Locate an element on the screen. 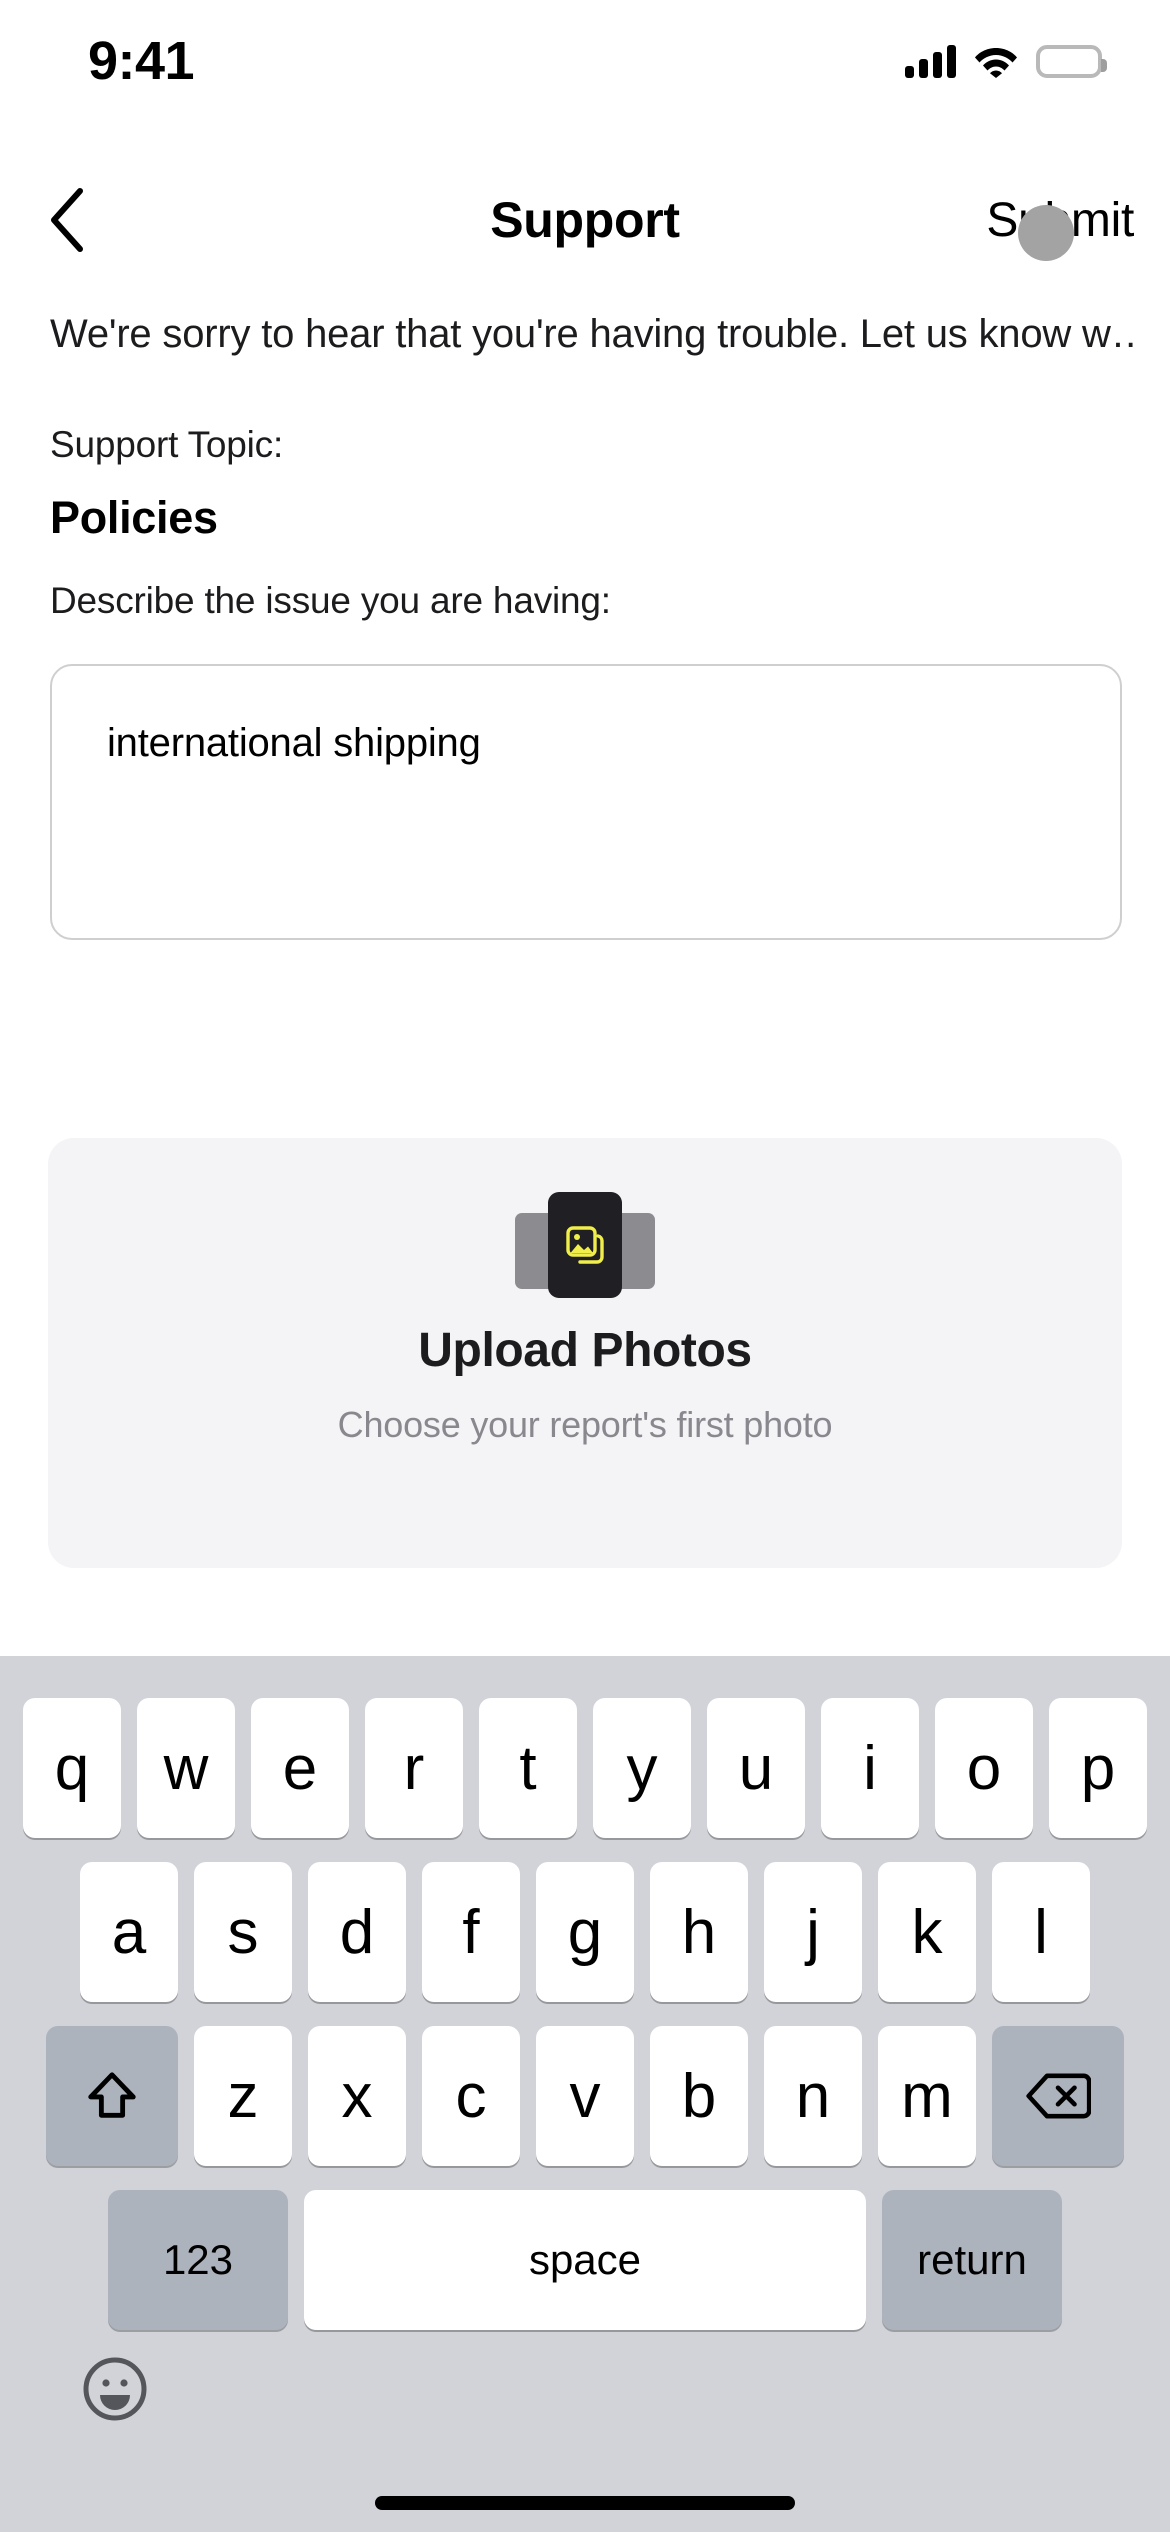 The image size is (1170, 2532). cellular-signal-icon is located at coordinates (930, 61).